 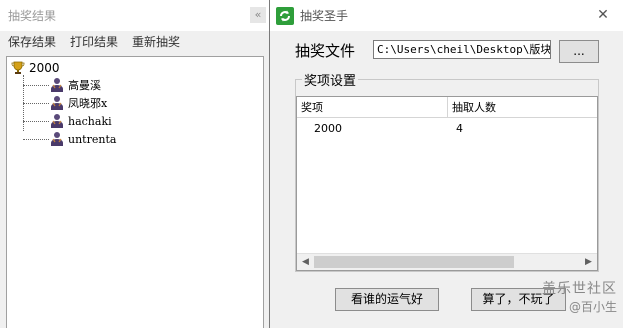 I want to click on close-icon: ✕, so click(x=603, y=15).